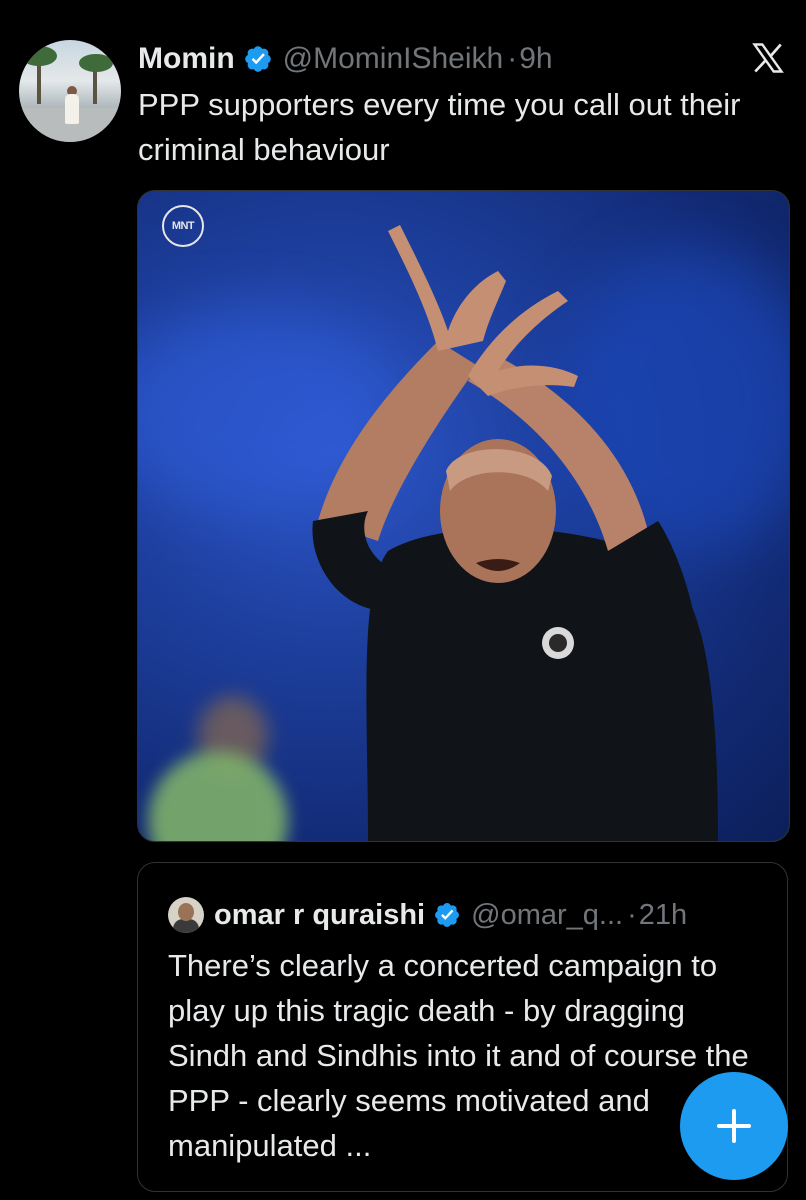 This screenshot has height=1200, width=806. Describe the element at coordinates (70, 91) in the screenshot. I see `author-avatar` at that location.